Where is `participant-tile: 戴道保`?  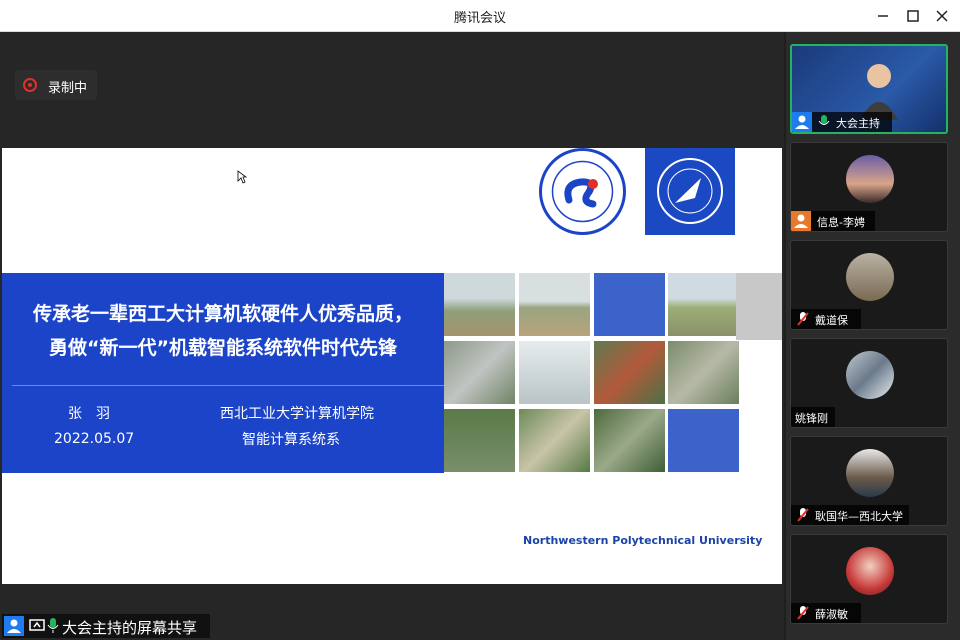 participant-tile: 戴道保 is located at coordinates (869, 285).